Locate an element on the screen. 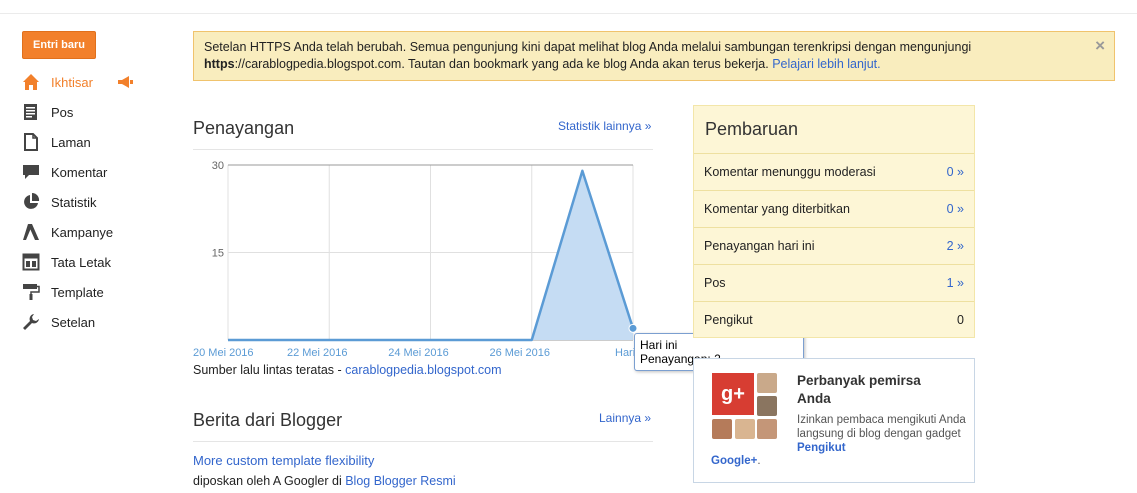  update-label: Komentar menunggu moderasi is located at coordinates (790, 172).